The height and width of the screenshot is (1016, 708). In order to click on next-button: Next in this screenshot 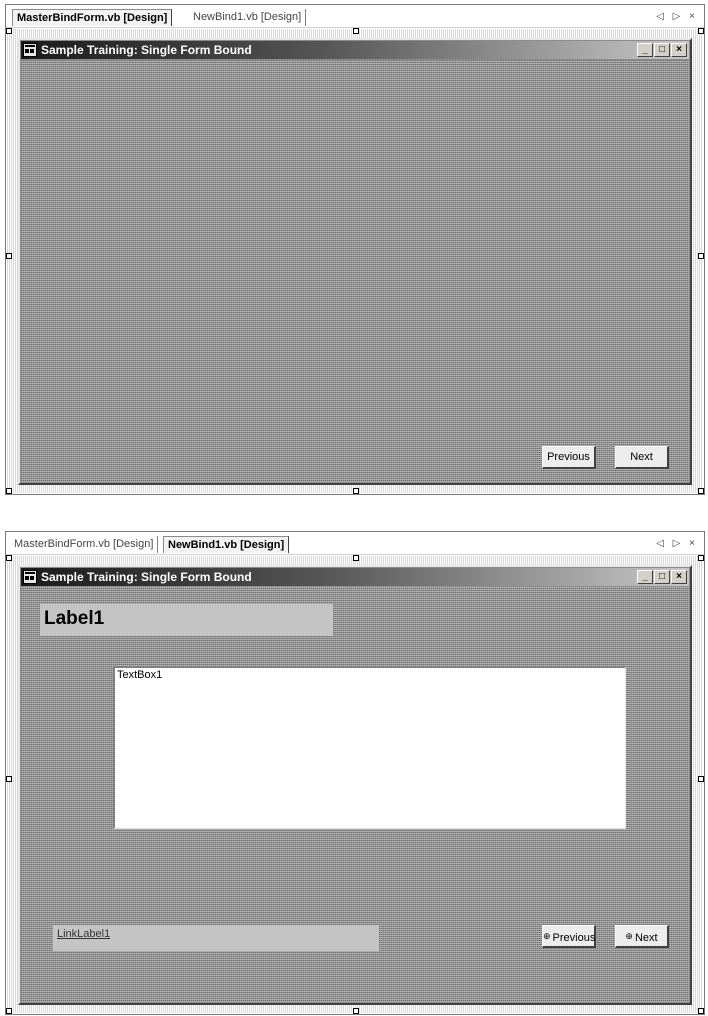, I will do `click(642, 457)`.